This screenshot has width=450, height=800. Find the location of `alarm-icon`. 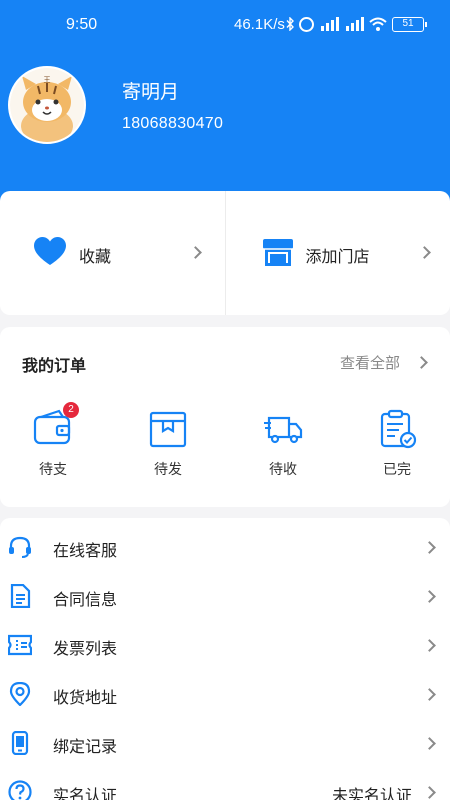

alarm-icon is located at coordinates (306, 24).